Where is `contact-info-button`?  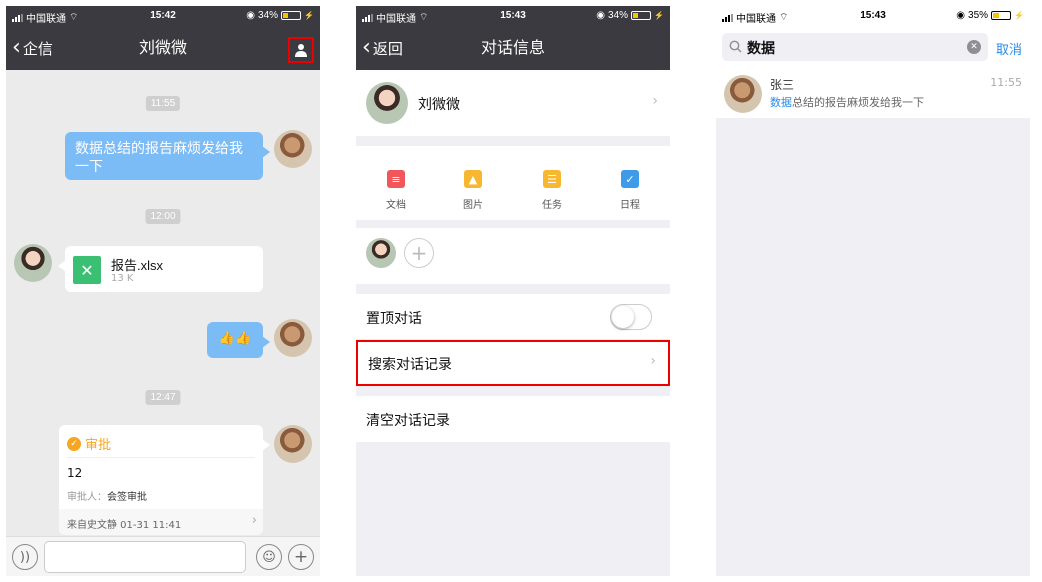
contact-info-button is located at coordinates (301, 50).